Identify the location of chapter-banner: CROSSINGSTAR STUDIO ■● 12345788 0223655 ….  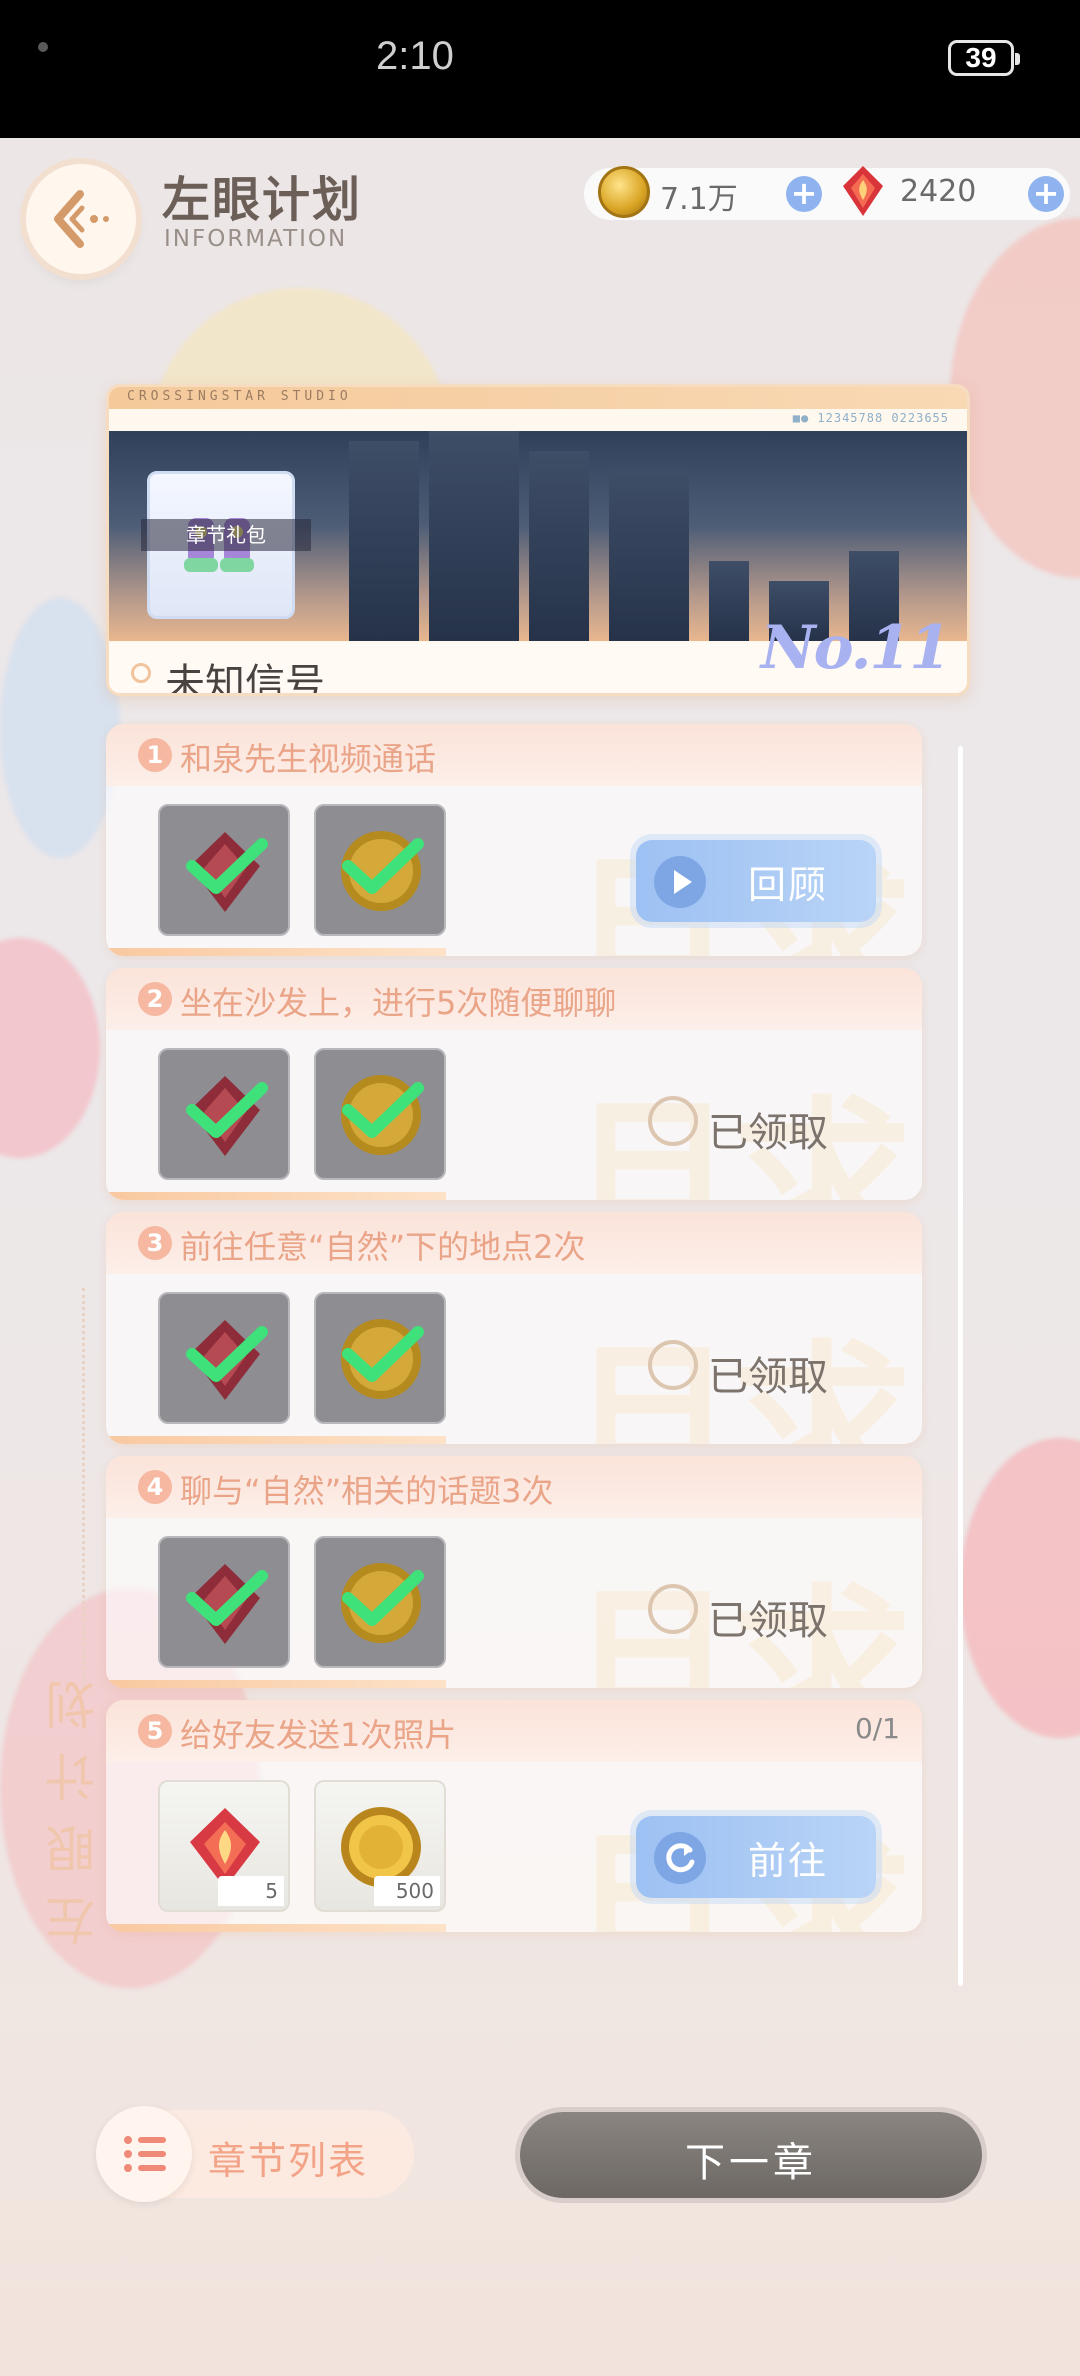
(538, 540).